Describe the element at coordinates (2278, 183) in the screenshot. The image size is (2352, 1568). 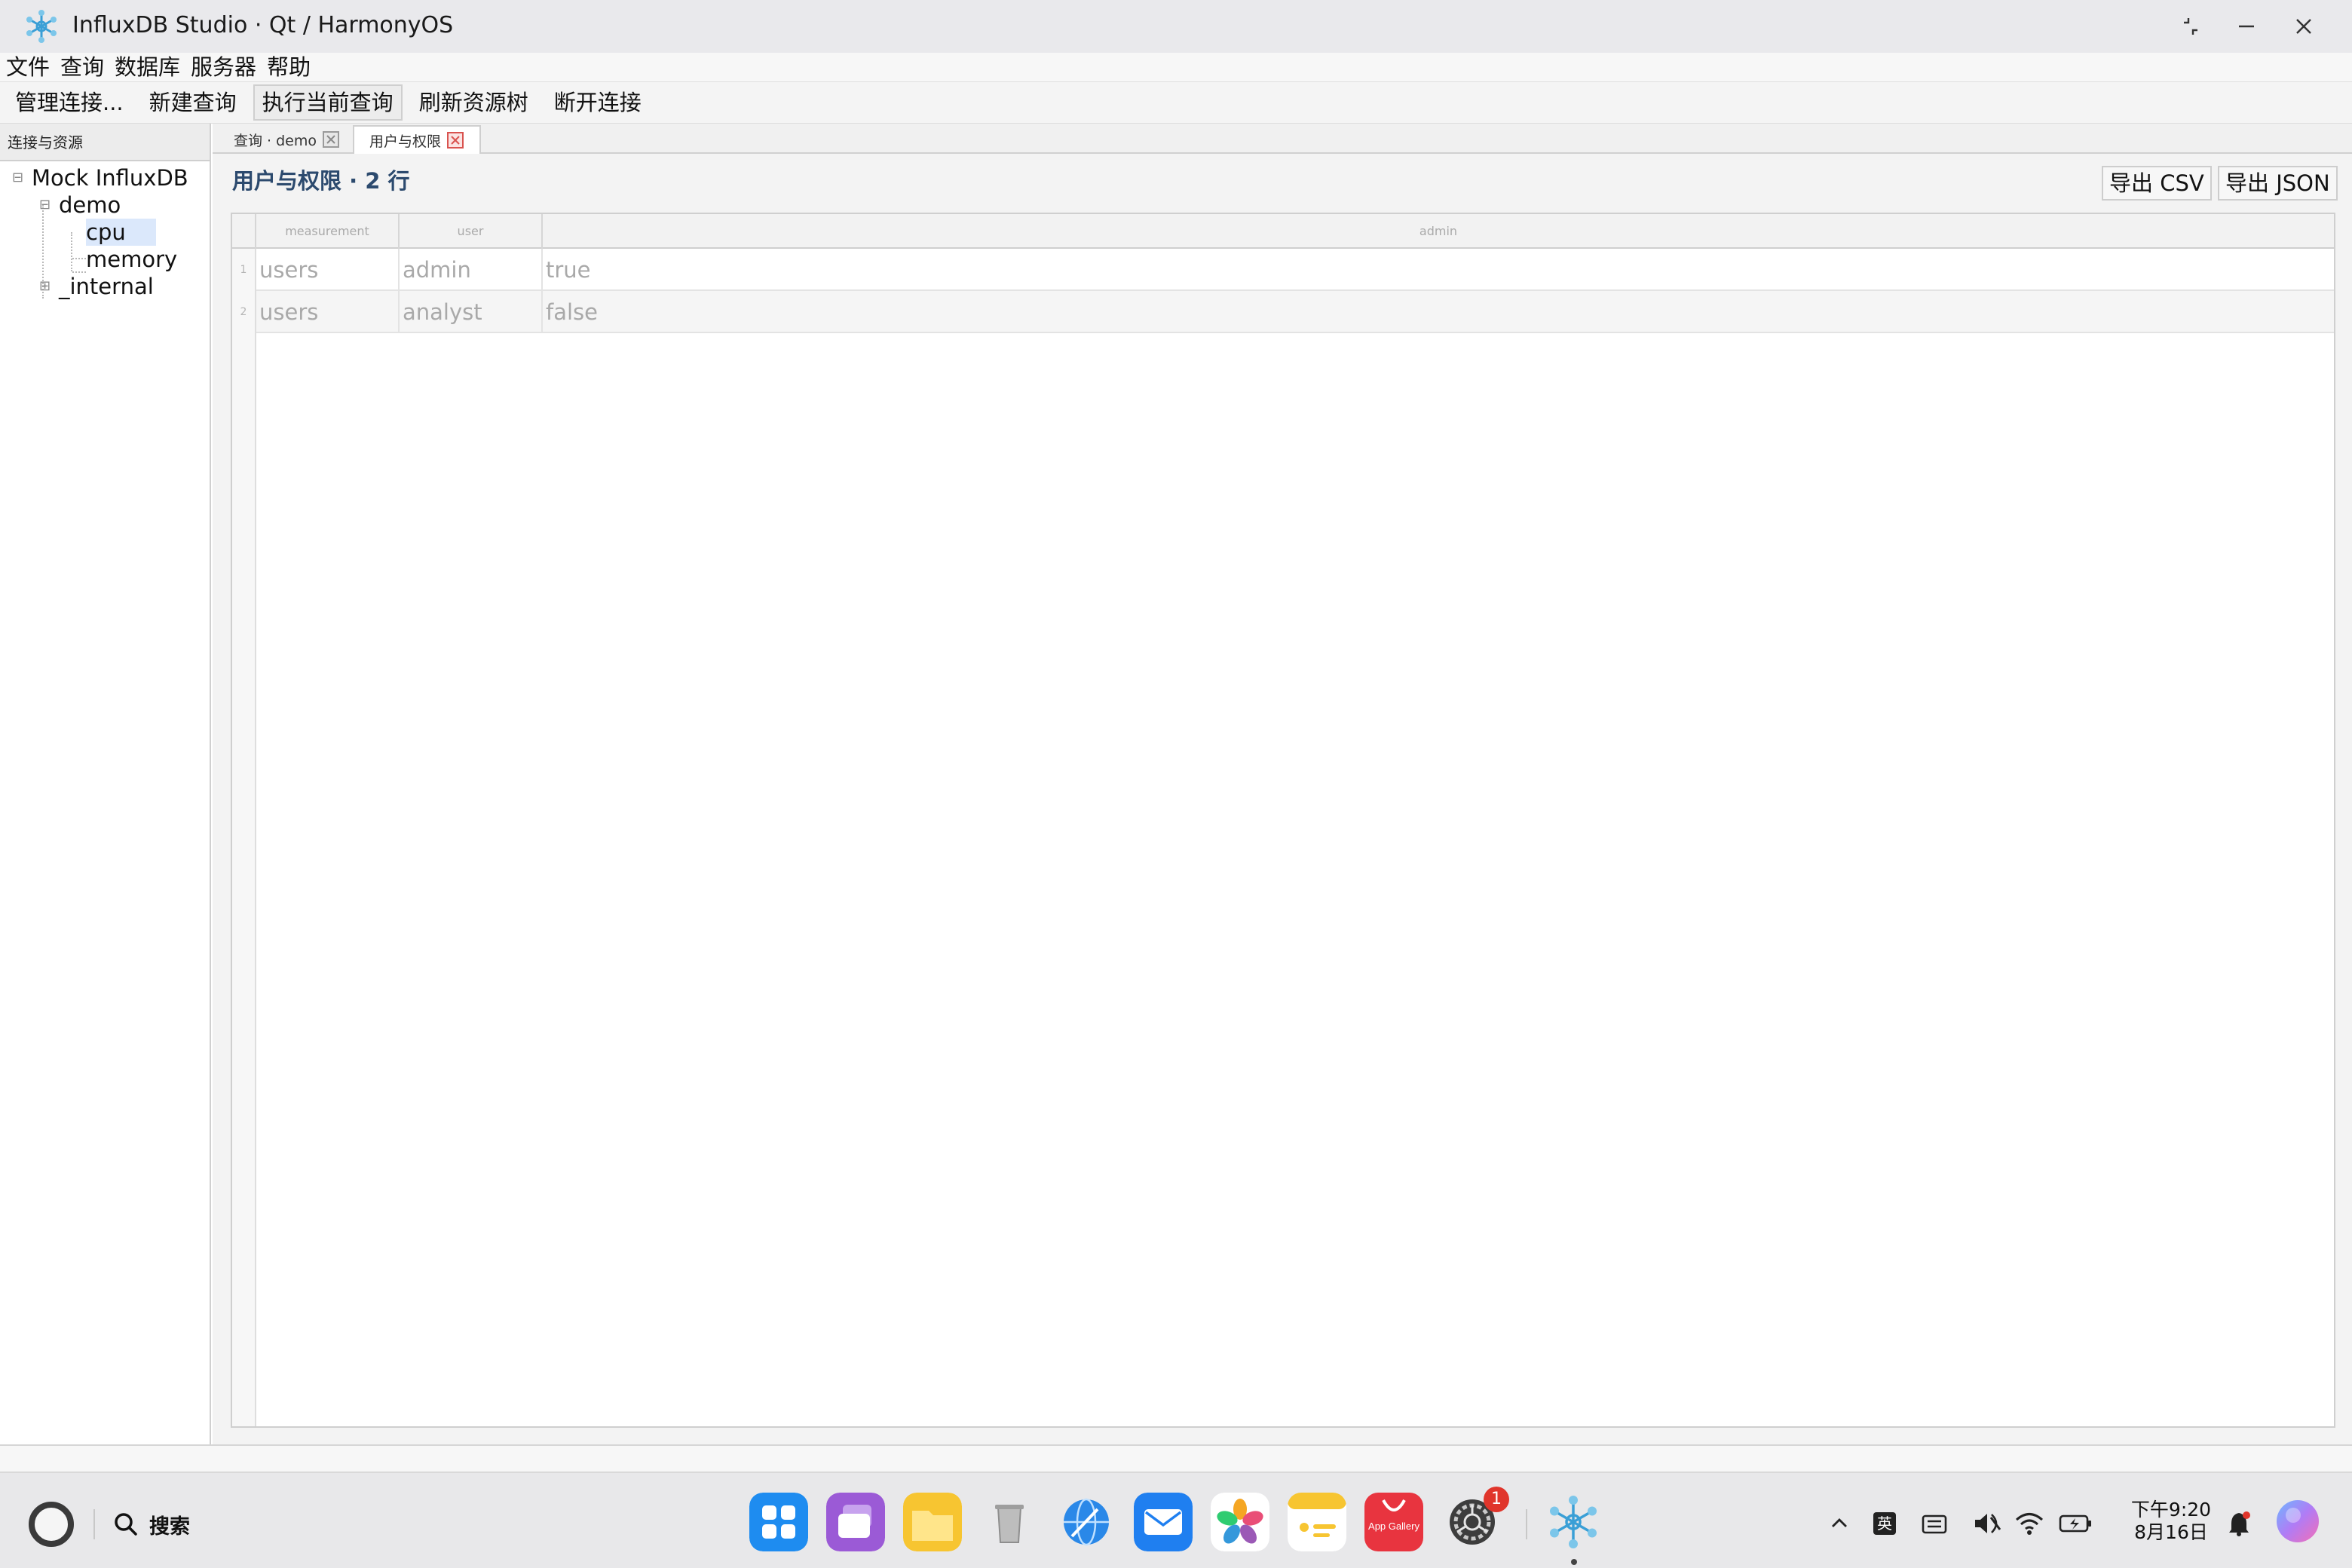
I see `export-json-button: 导出 JSON` at that location.